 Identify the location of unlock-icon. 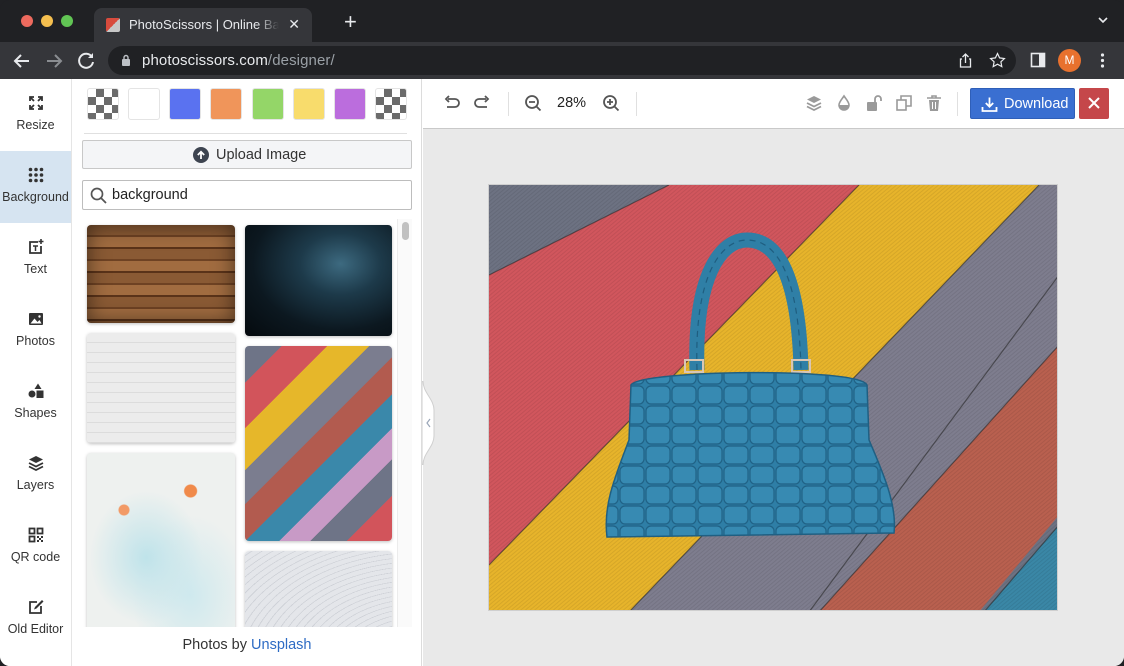
(874, 103).